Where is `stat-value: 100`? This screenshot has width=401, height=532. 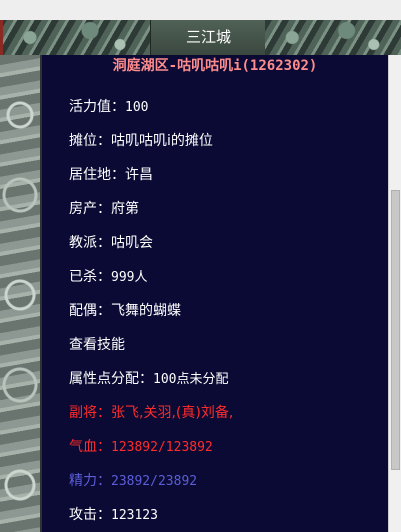
stat-value: 100 is located at coordinates (137, 107).